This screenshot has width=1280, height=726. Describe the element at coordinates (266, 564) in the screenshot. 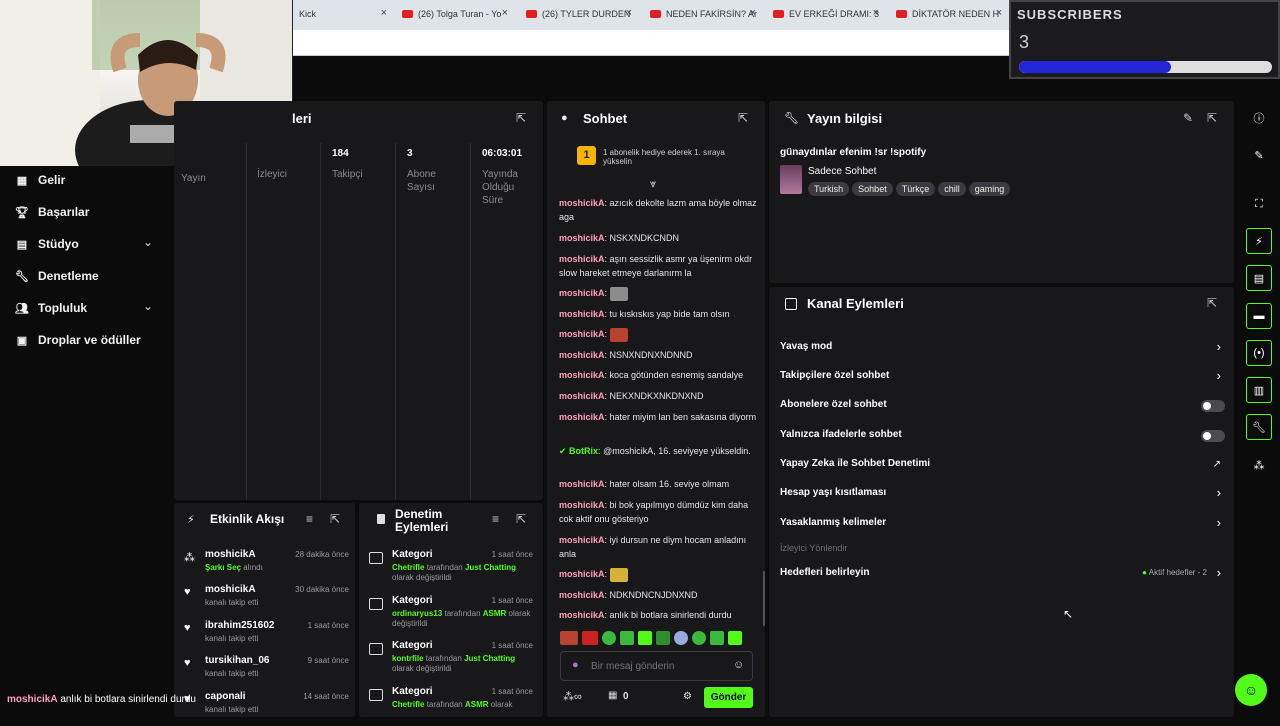

I see `activity-item: ⁂ moshicikA 28 dakika önce Şarkı Seç alındı` at that location.